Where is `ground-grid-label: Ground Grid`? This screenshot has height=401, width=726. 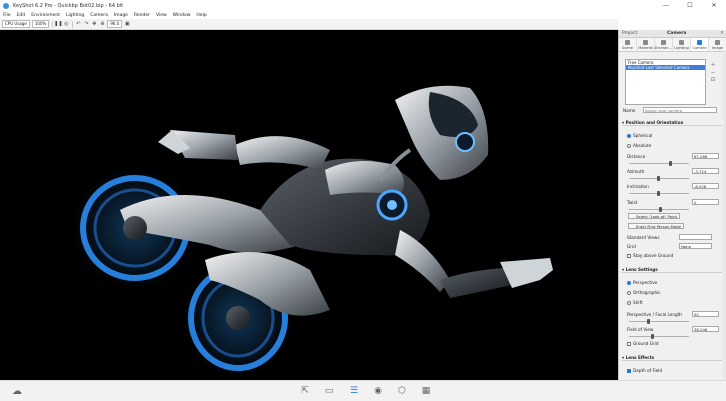 ground-grid-label: Ground Grid is located at coordinates (646, 343).